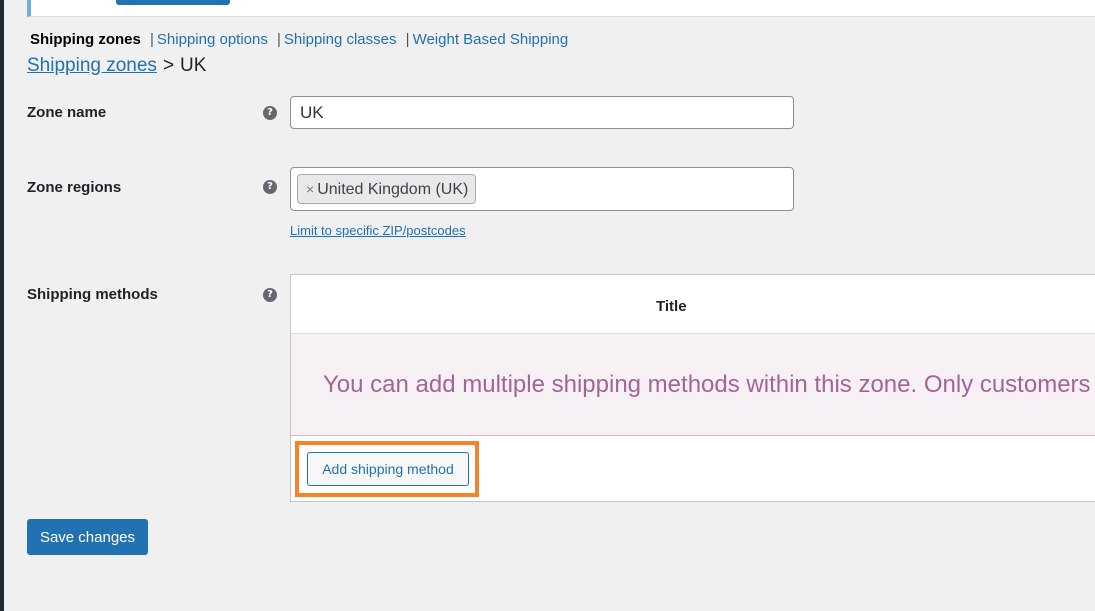 The image size is (1095, 611). I want to click on breadcrumb: Shipping zones > UK, so click(116, 66).